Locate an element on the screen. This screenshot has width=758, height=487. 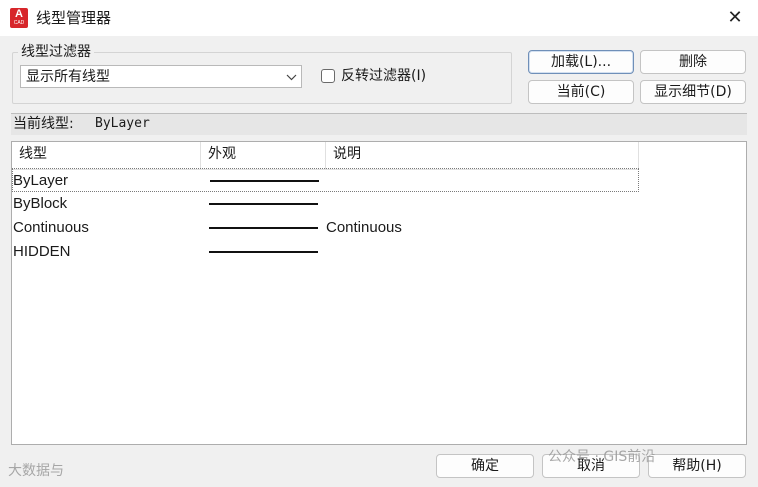
column-header-appearance: 外观 is located at coordinates (263, 155).